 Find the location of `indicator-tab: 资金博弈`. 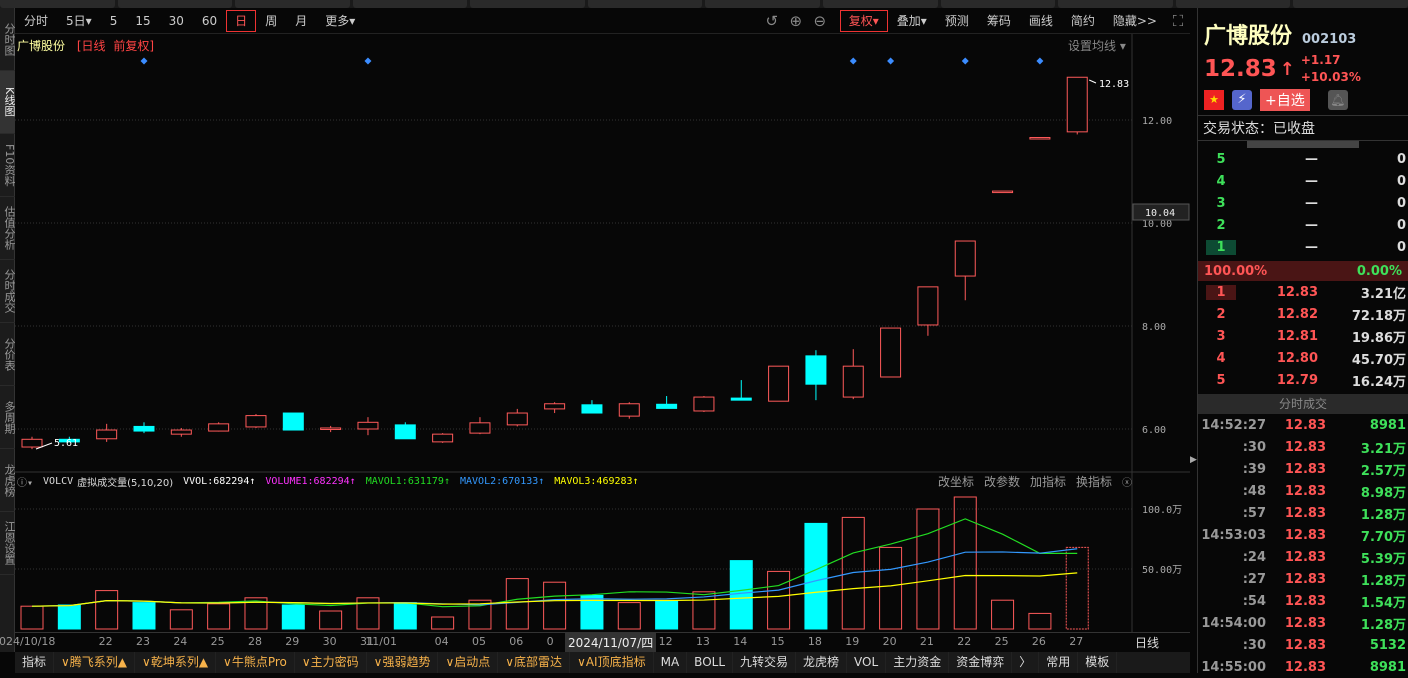

indicator-tab: 资金博弈 is located at coordinates (981, 662).